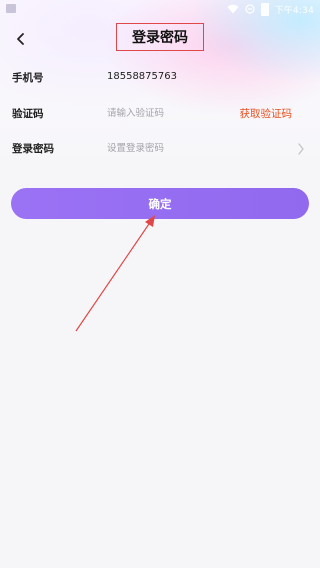  What do you see at coordinates (160, 9) in the screenshot?
I see `status-bar: 下午4:34` at bounding box center [160, 9].